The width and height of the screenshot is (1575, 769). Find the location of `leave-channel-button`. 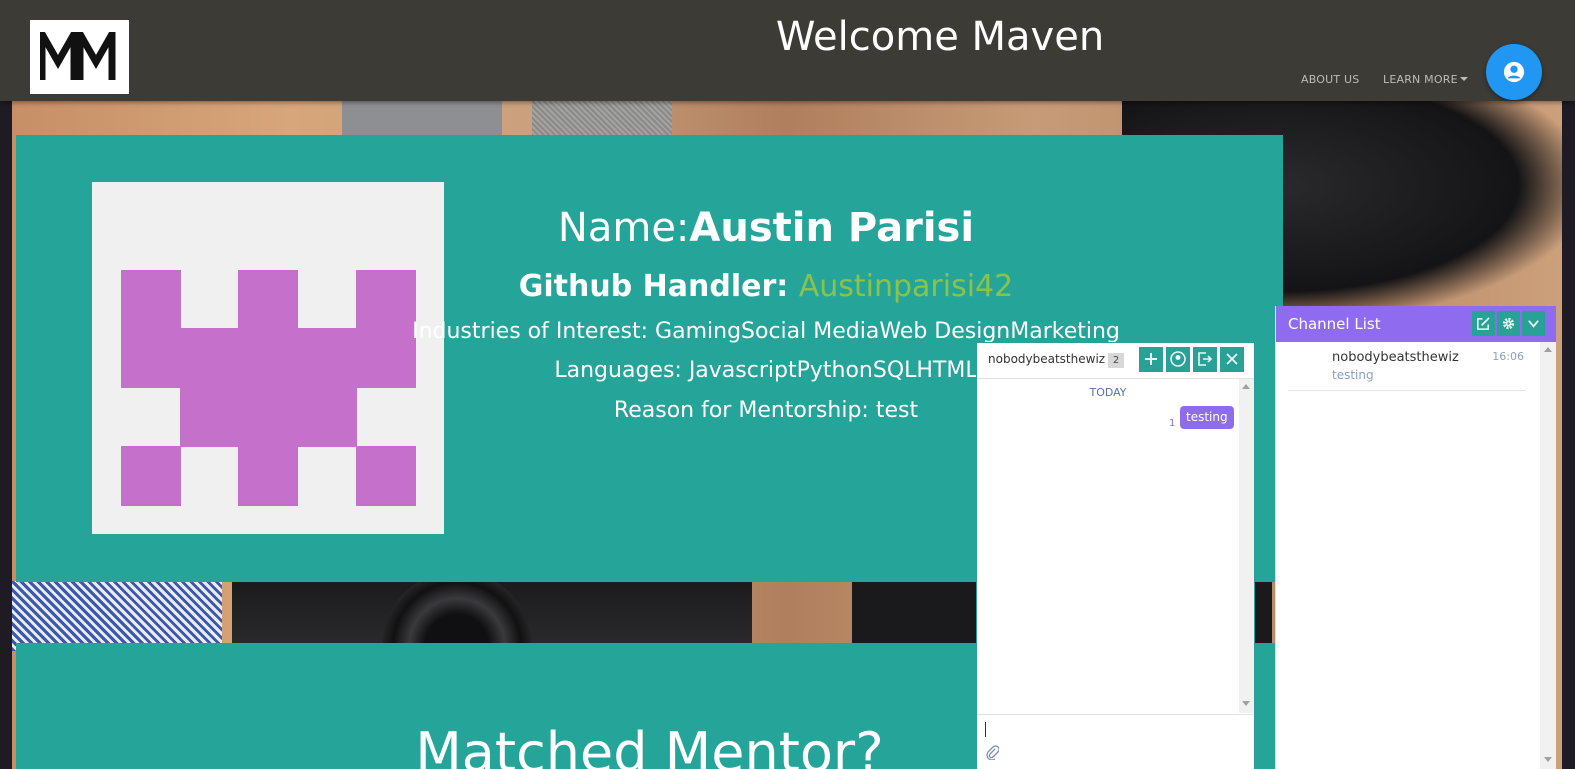

leave-channel-button is located at coordinates (1205, 359).